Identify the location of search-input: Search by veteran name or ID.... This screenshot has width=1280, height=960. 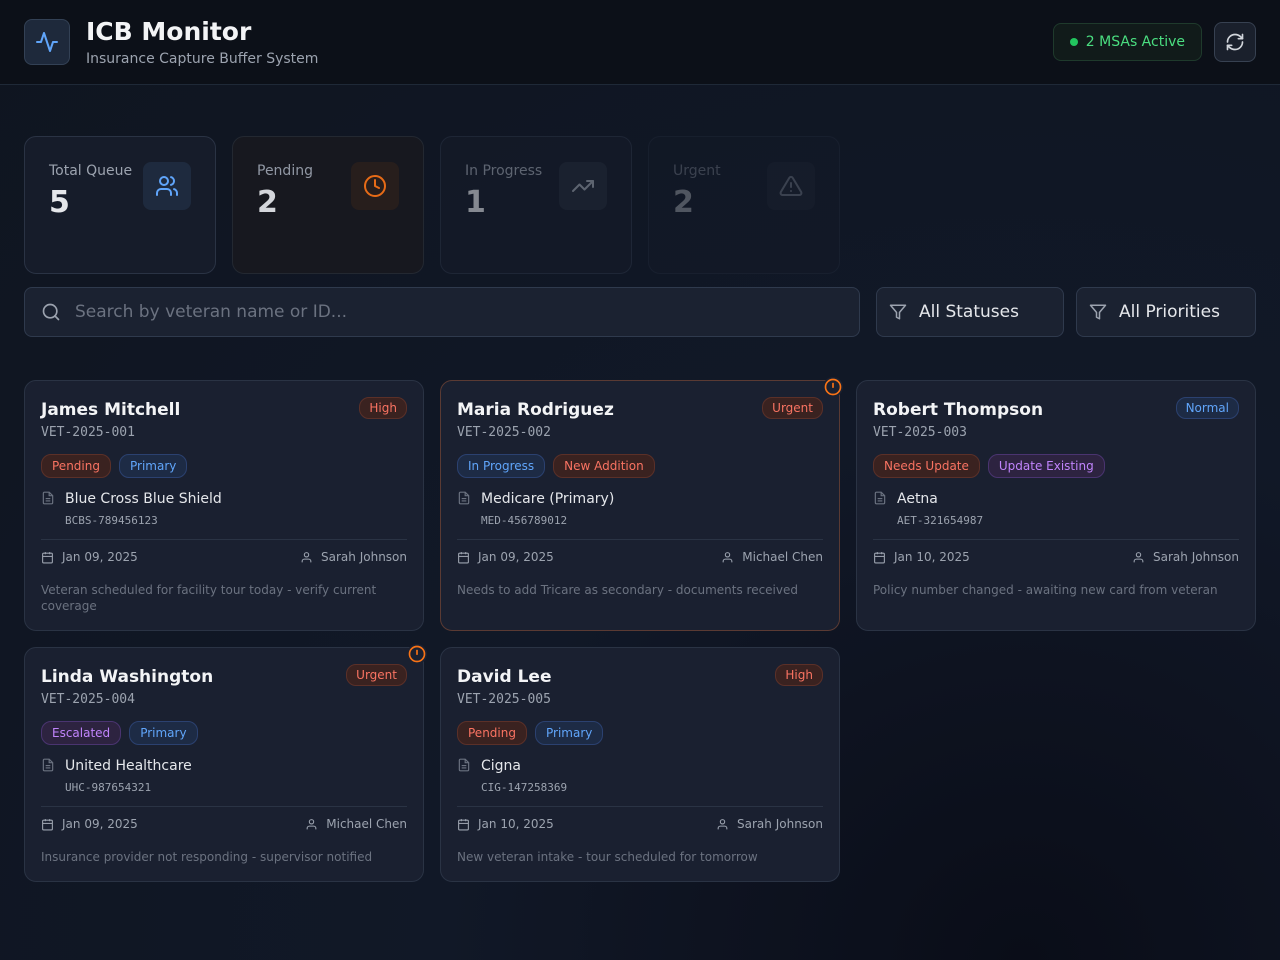
(442, 312).